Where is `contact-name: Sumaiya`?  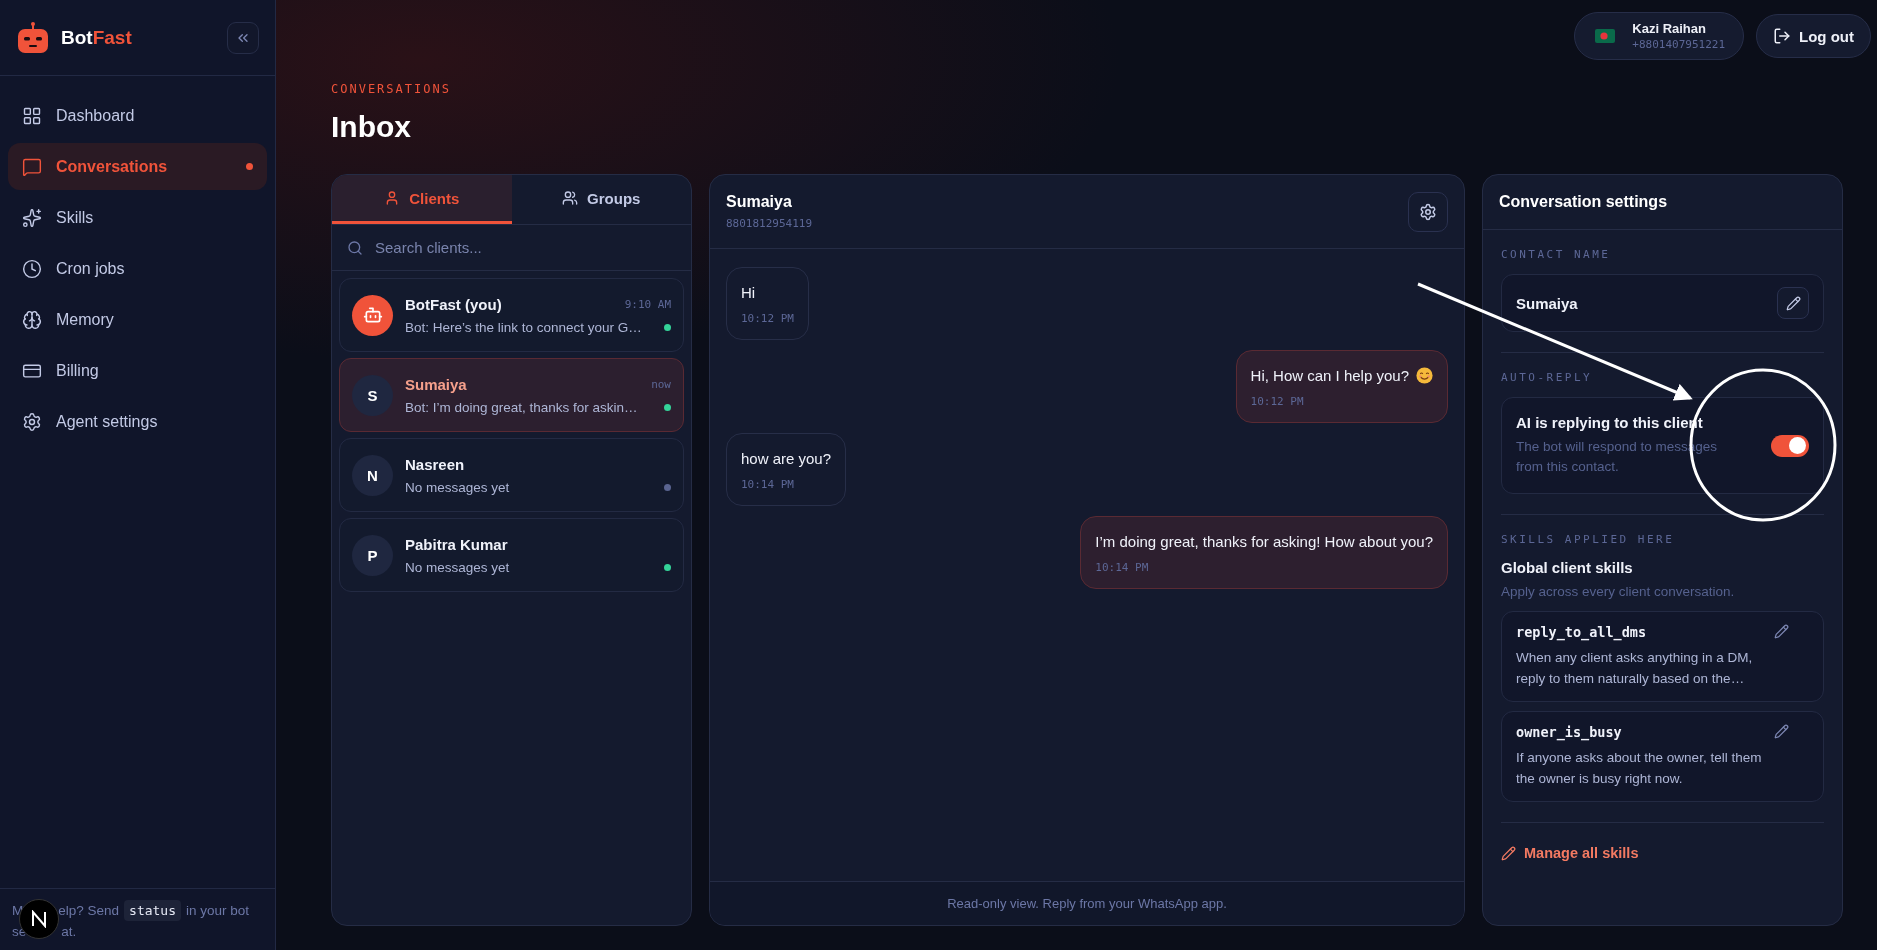 contact-name: Sumaiya is located at coordinates (1547, 303).